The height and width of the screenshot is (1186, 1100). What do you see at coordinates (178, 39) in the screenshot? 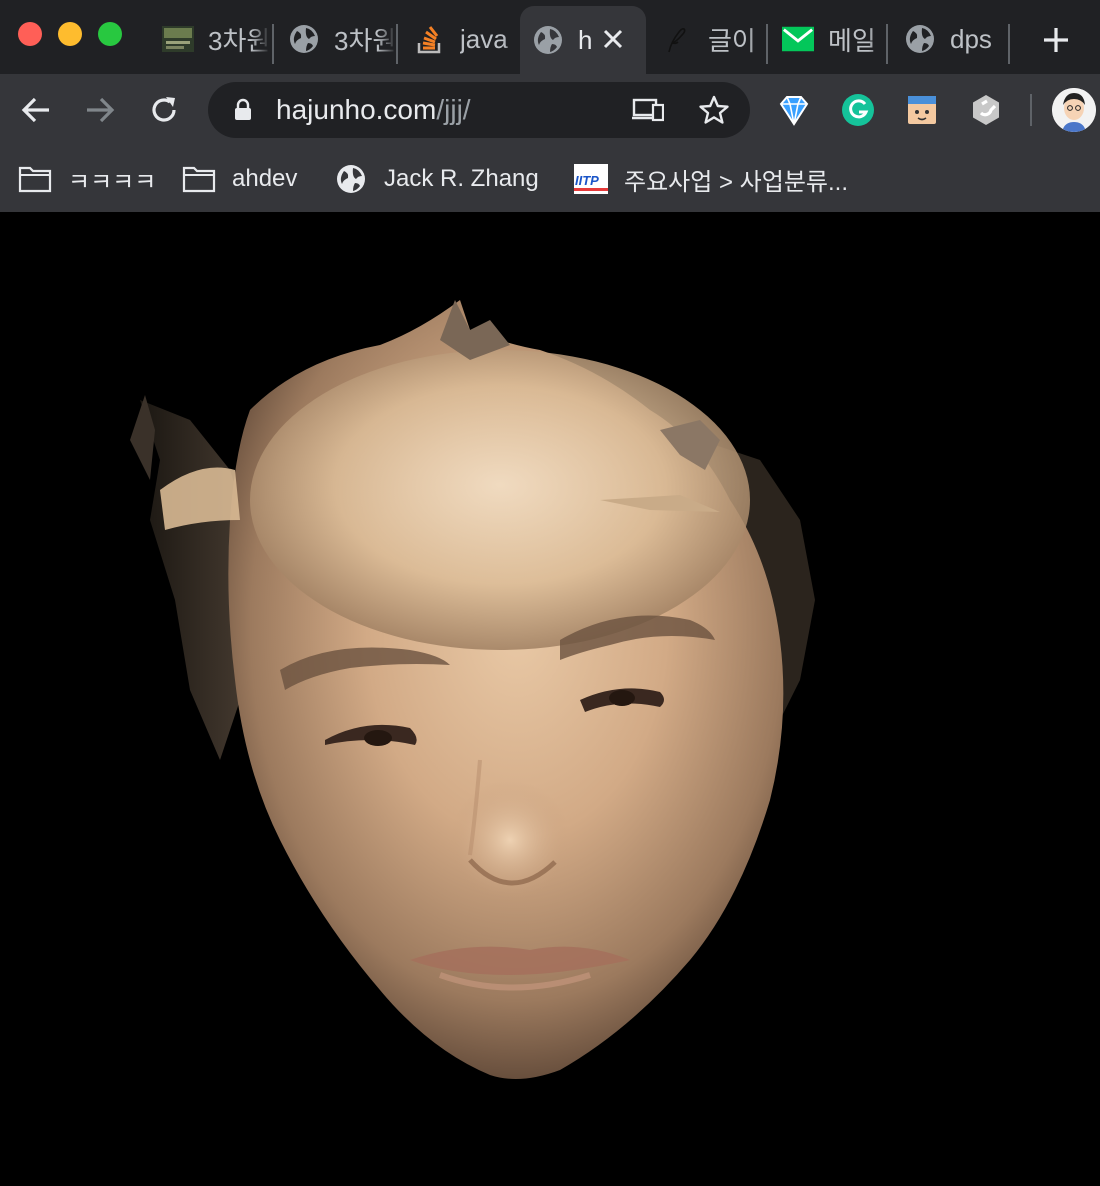
I see `coding-thumbnail-icon` at bounding box center [178, 39].